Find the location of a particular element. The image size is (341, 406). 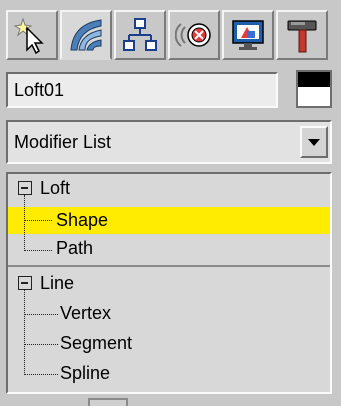

tab-motion is located at coordinates (194, 35).